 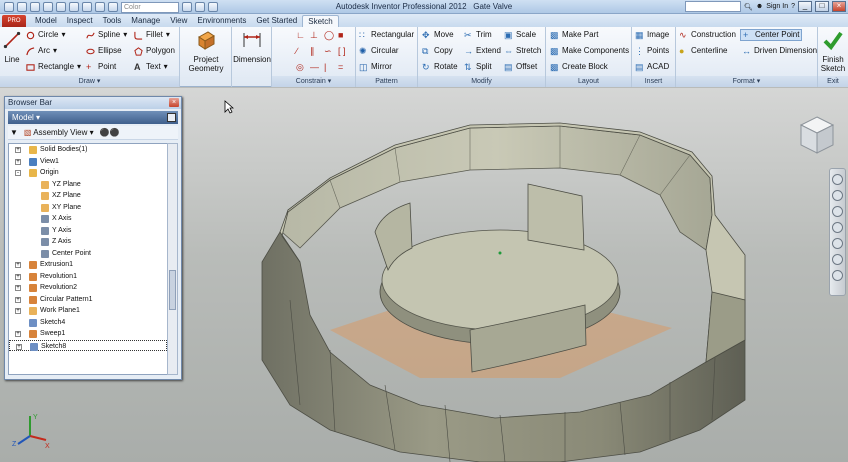 What do you see at coordinates (833, 51) in the screenshot?
I see `finish-sketch-button: Finish Sketch` at bounding box center [833, 51].